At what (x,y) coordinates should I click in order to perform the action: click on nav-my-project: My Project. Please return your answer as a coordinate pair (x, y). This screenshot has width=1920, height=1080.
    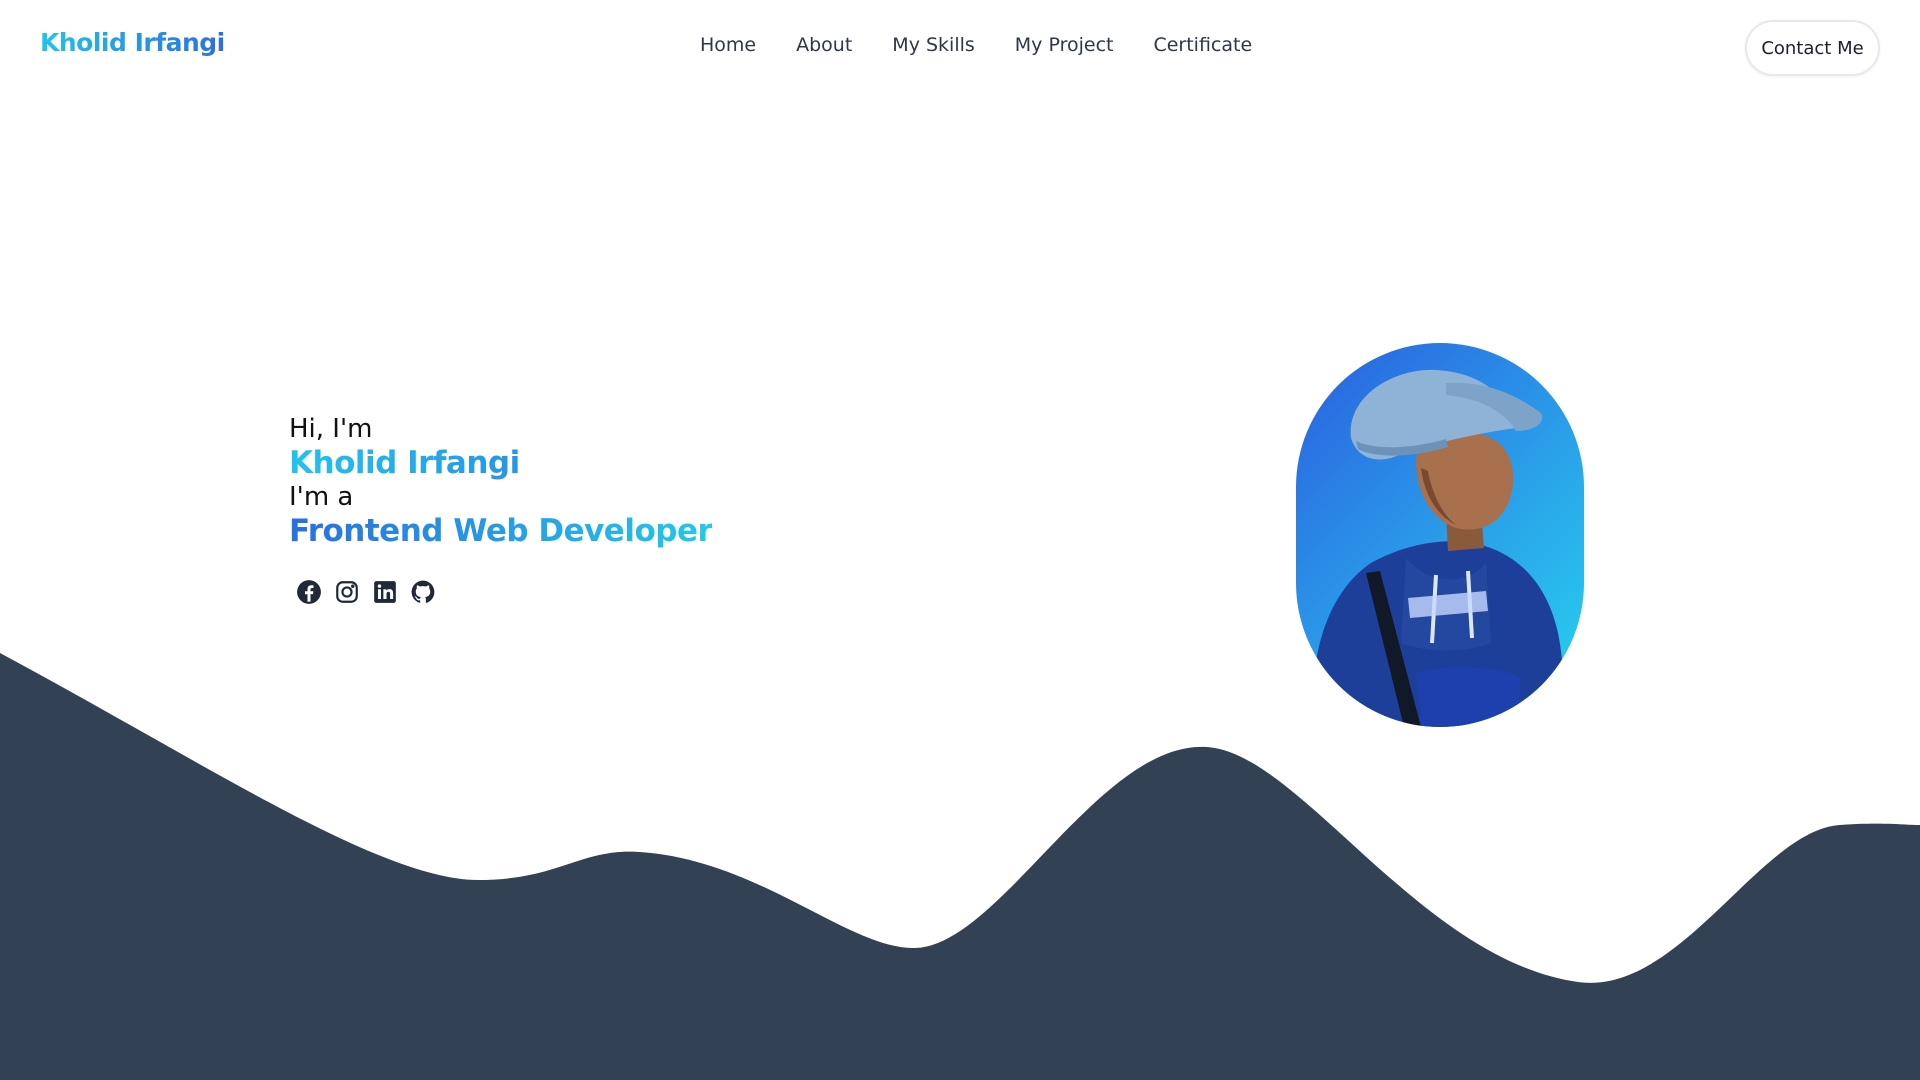
    Looking at the image, I should click on (1064, 45).